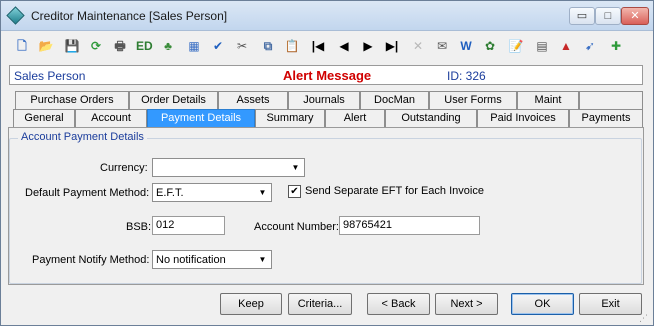 The height and width of the screenshot is (326, 654). Describe the element at coordinates (616, 46) in the screenshot. I see `add-icon: ✚` at that location.